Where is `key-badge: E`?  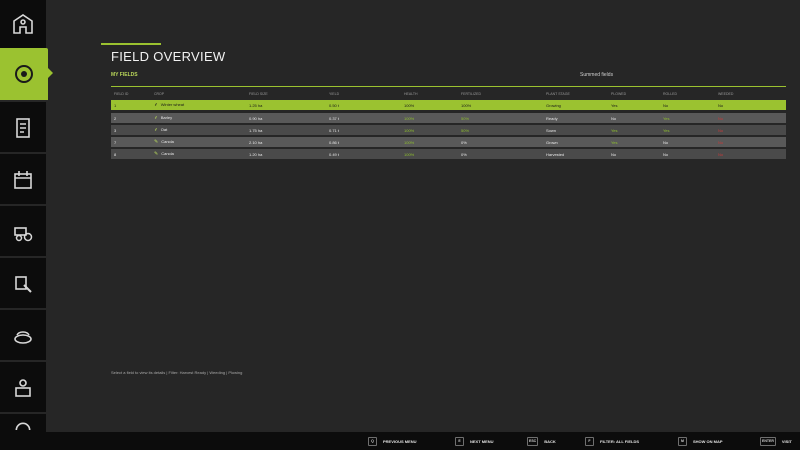
key-badge: E is located at coordinates (459, 441).